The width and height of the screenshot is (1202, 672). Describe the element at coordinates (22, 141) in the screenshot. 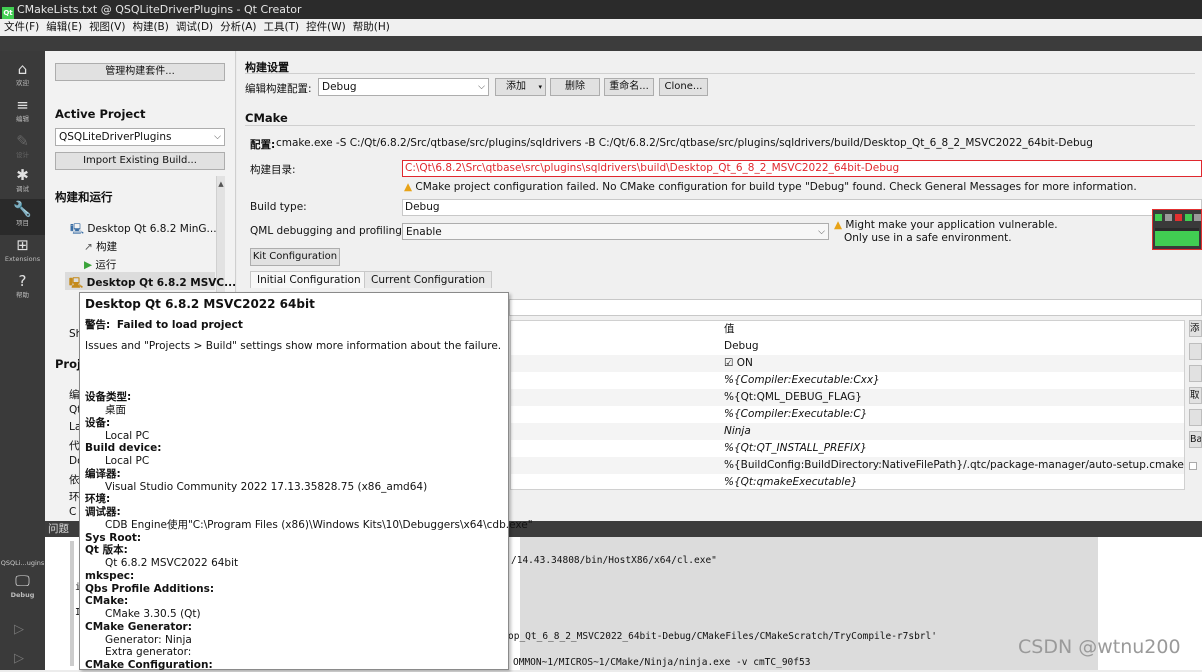

I see `design-icon: ✎` at that location.